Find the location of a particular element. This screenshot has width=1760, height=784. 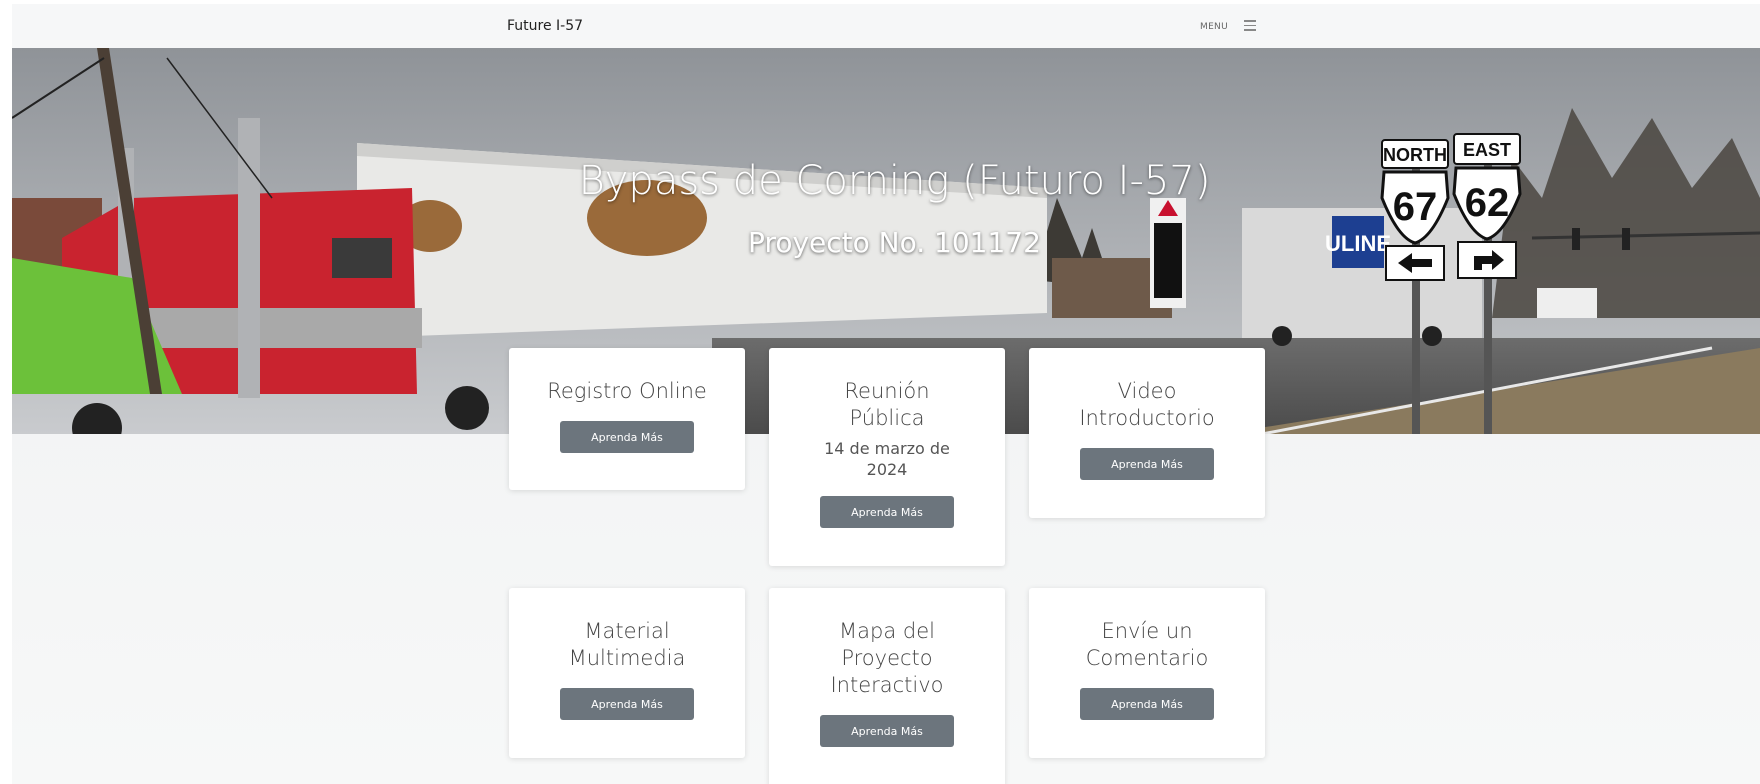

card-title: Video Introductorio is located at coordinates (1147, 405).